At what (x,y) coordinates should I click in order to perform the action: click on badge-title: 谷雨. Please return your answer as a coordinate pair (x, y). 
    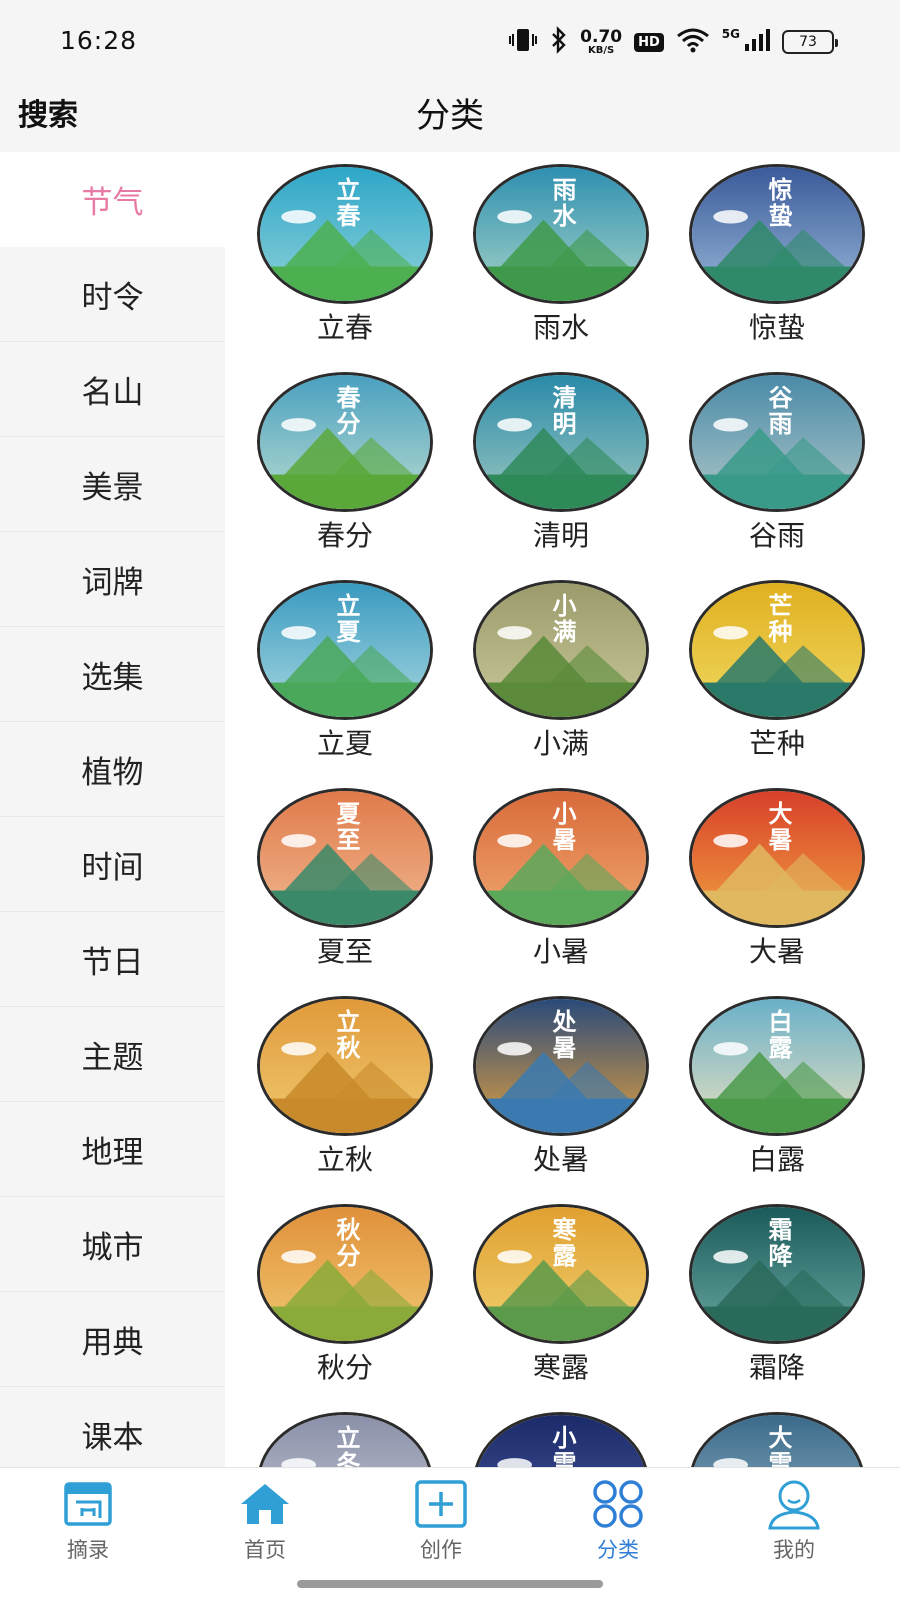
    Looking at the image, I should click on (778, 411).